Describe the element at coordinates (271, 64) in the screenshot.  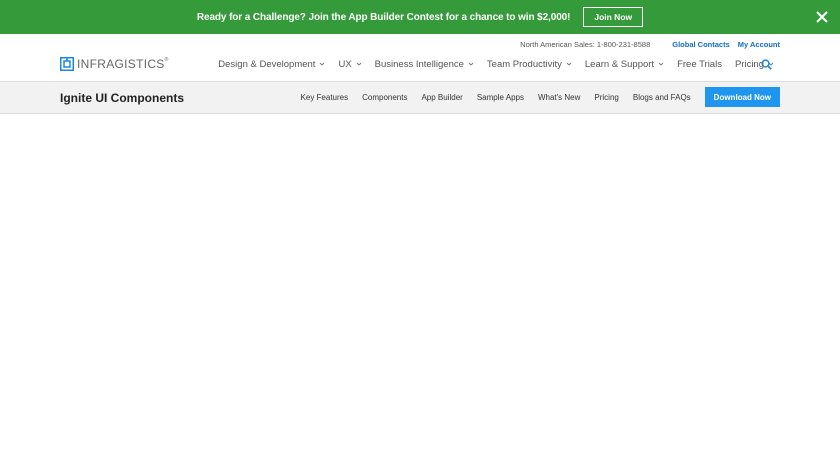
I see `nav-design-development: Design & Development` at that location.